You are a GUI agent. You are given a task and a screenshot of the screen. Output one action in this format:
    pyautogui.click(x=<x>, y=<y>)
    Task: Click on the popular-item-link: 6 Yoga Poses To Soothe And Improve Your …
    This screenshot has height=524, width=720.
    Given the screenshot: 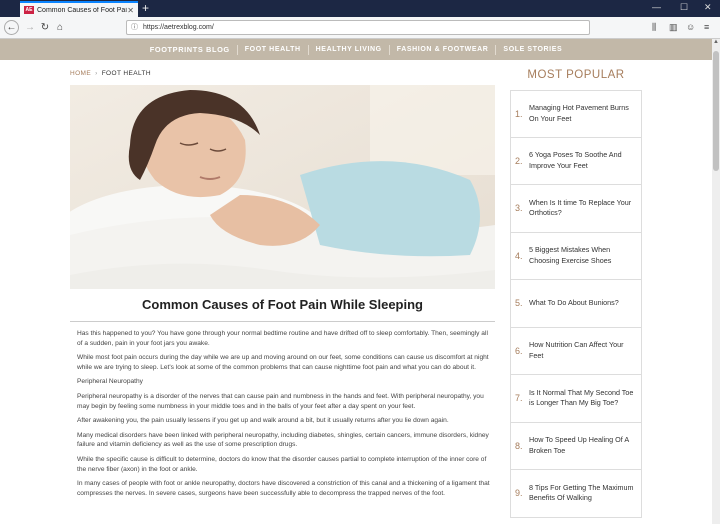 What is the action you would take?
    pyautogui.click(x=583, y=160)
    